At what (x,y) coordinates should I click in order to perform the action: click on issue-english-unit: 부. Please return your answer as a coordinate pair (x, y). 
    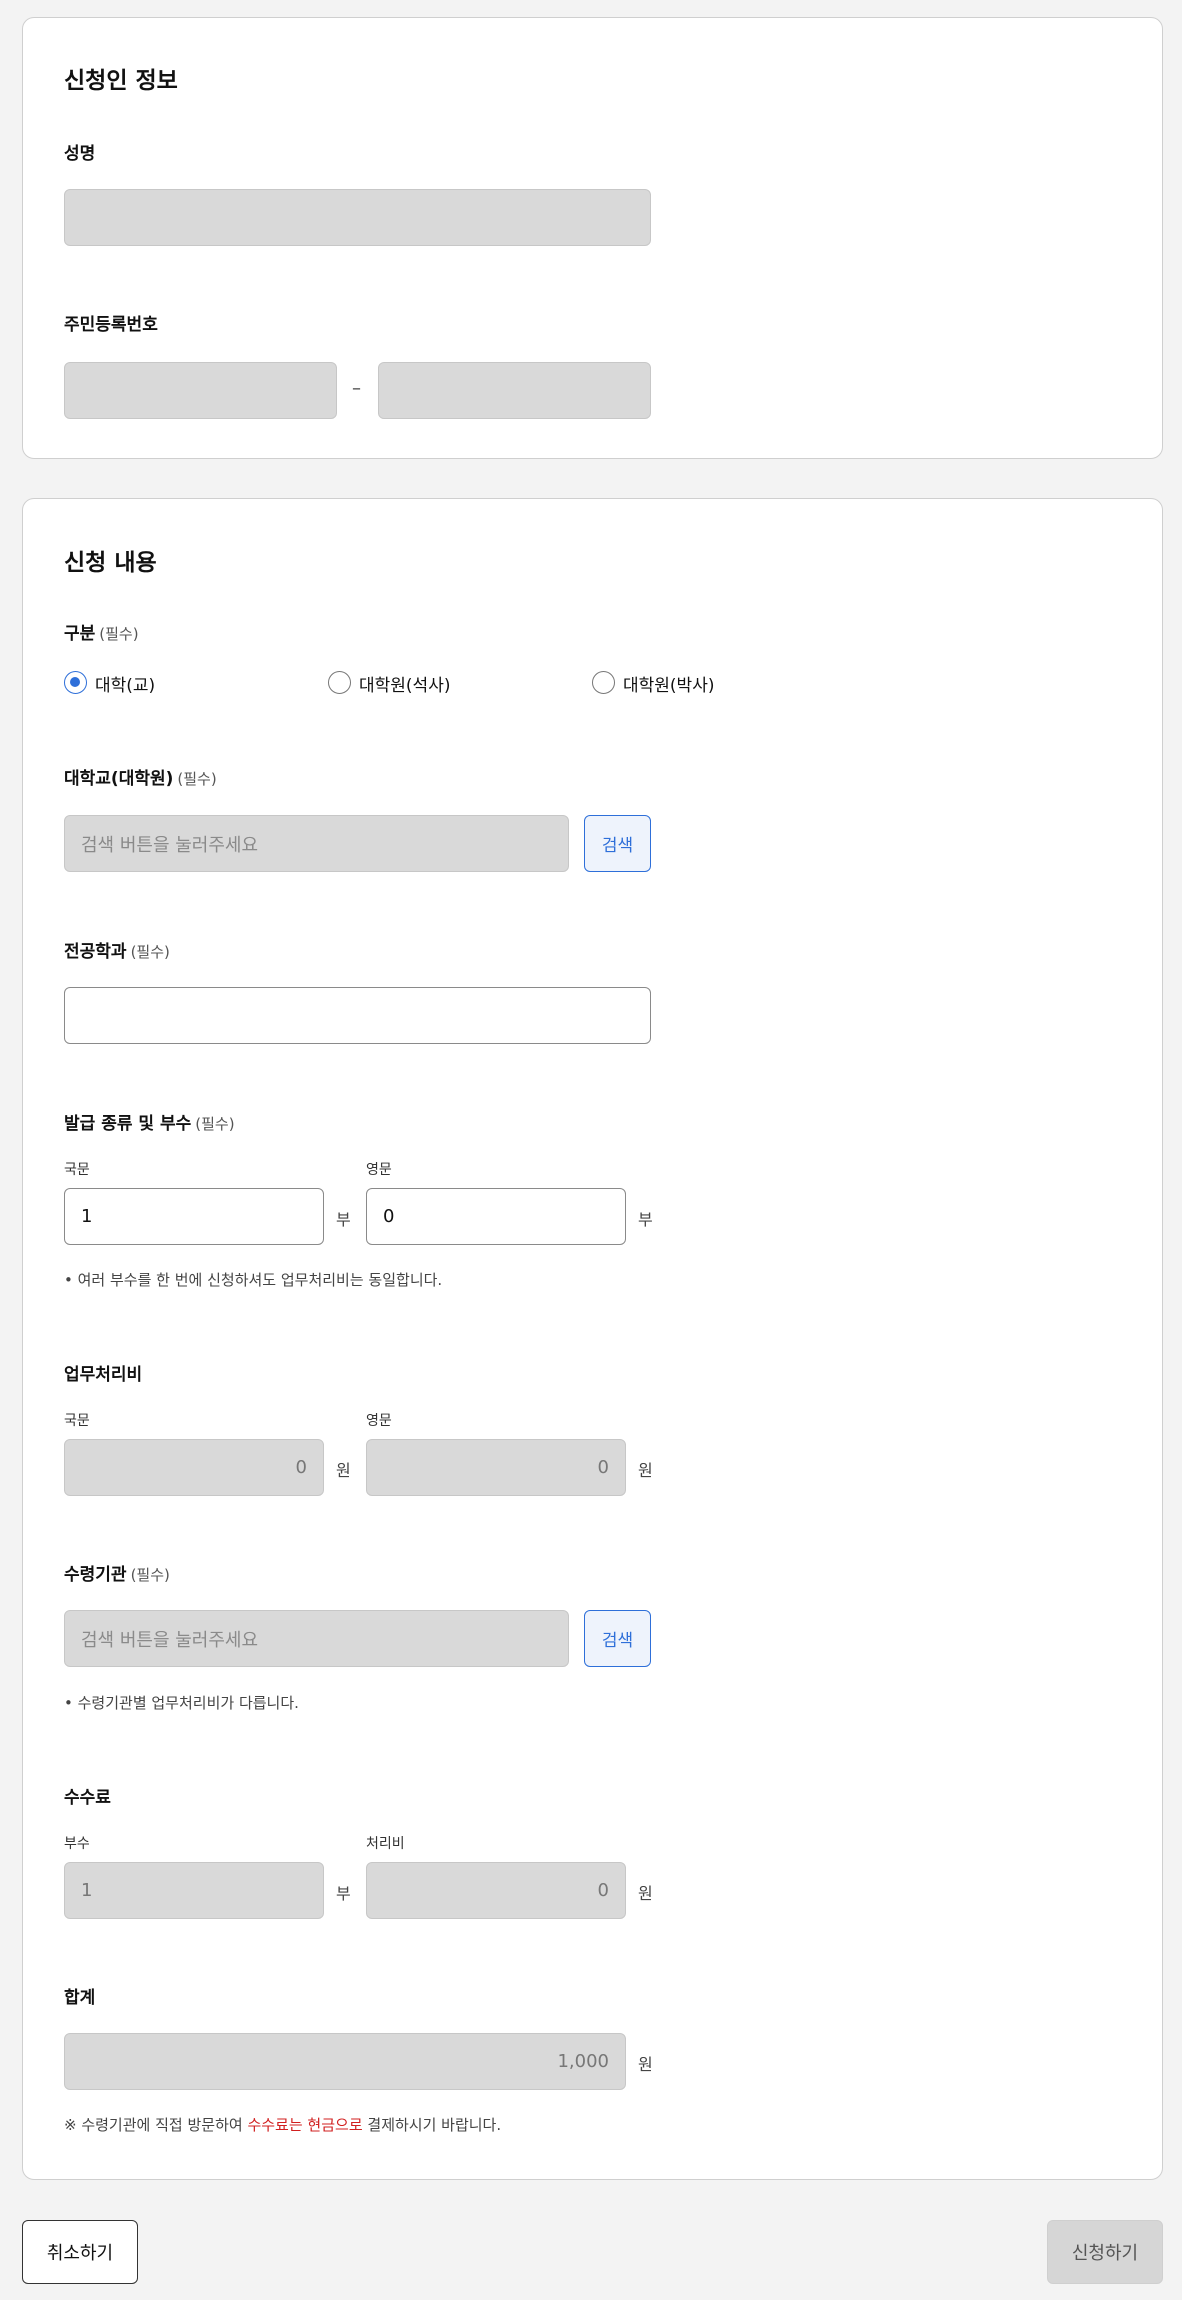
    Looking at the image, I should click on (645, 1219).